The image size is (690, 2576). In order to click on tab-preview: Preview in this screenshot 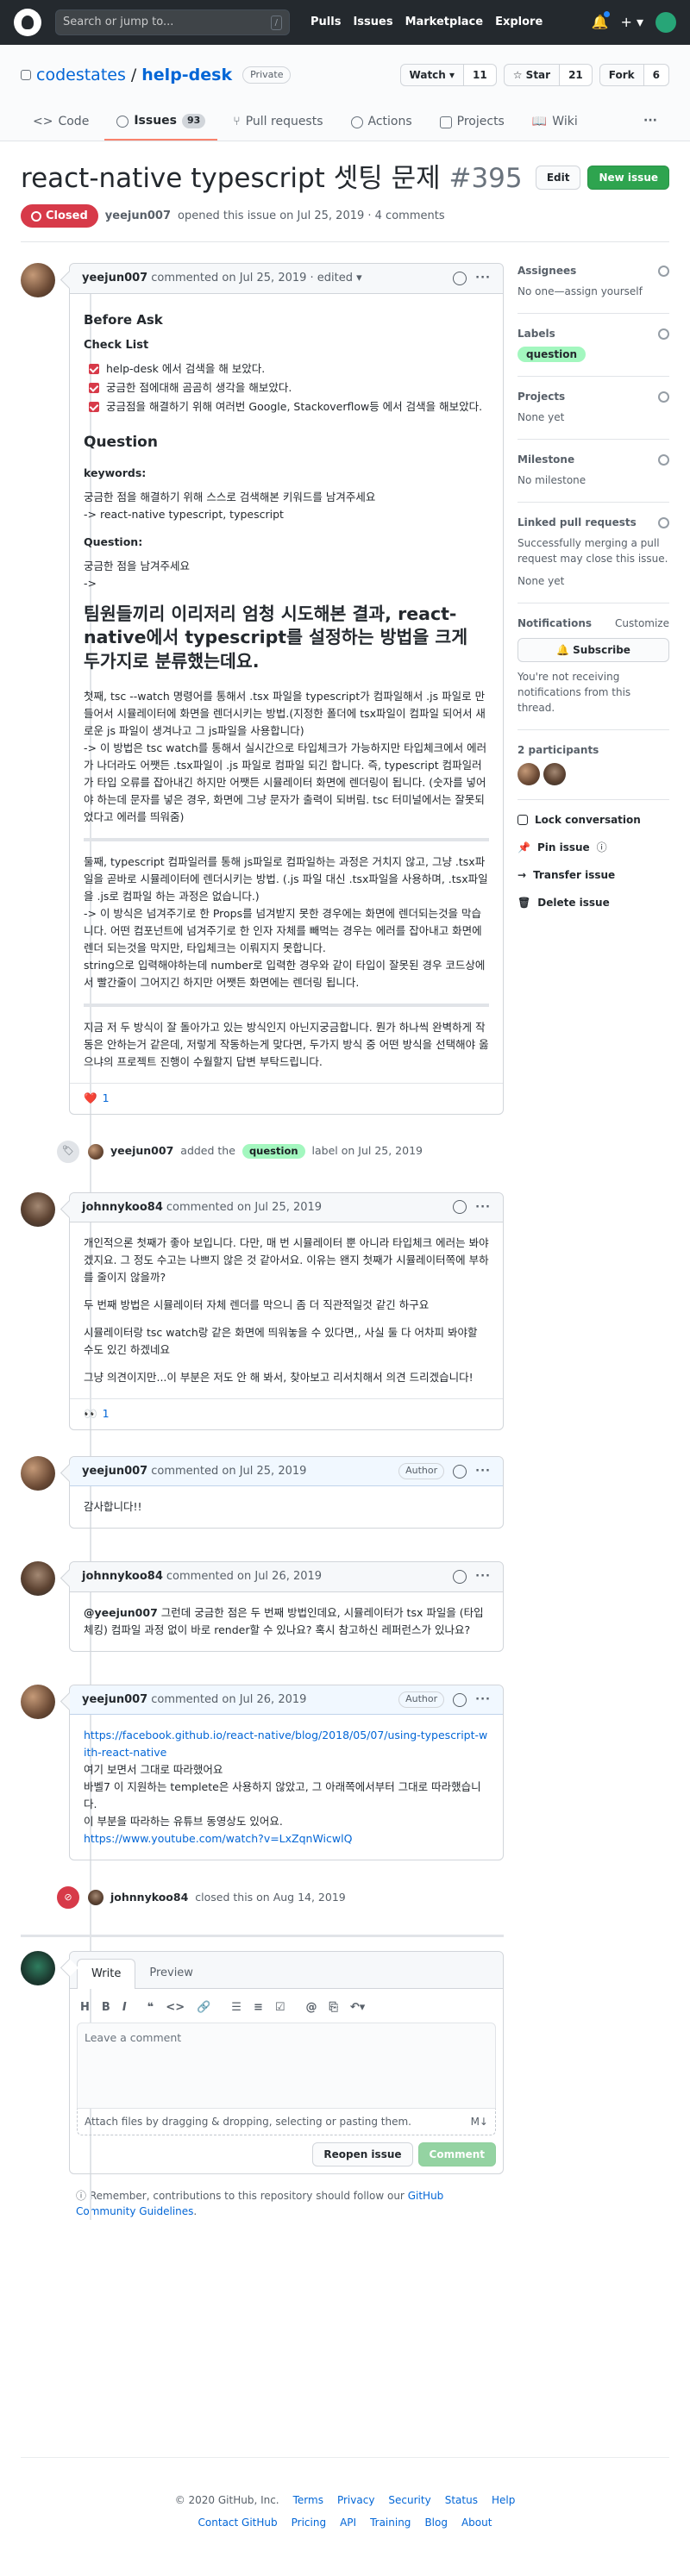, I will do `click(171, 1974)`.